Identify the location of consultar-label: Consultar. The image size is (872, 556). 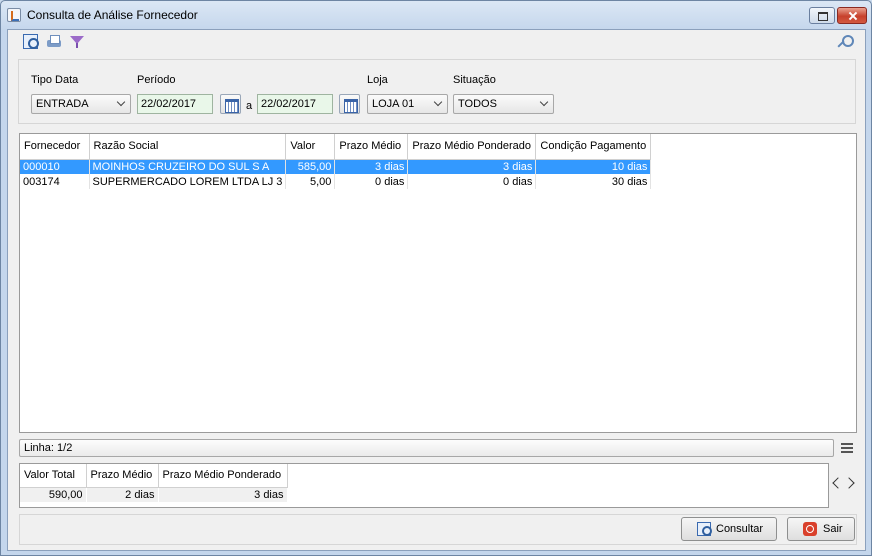
(740, 529).